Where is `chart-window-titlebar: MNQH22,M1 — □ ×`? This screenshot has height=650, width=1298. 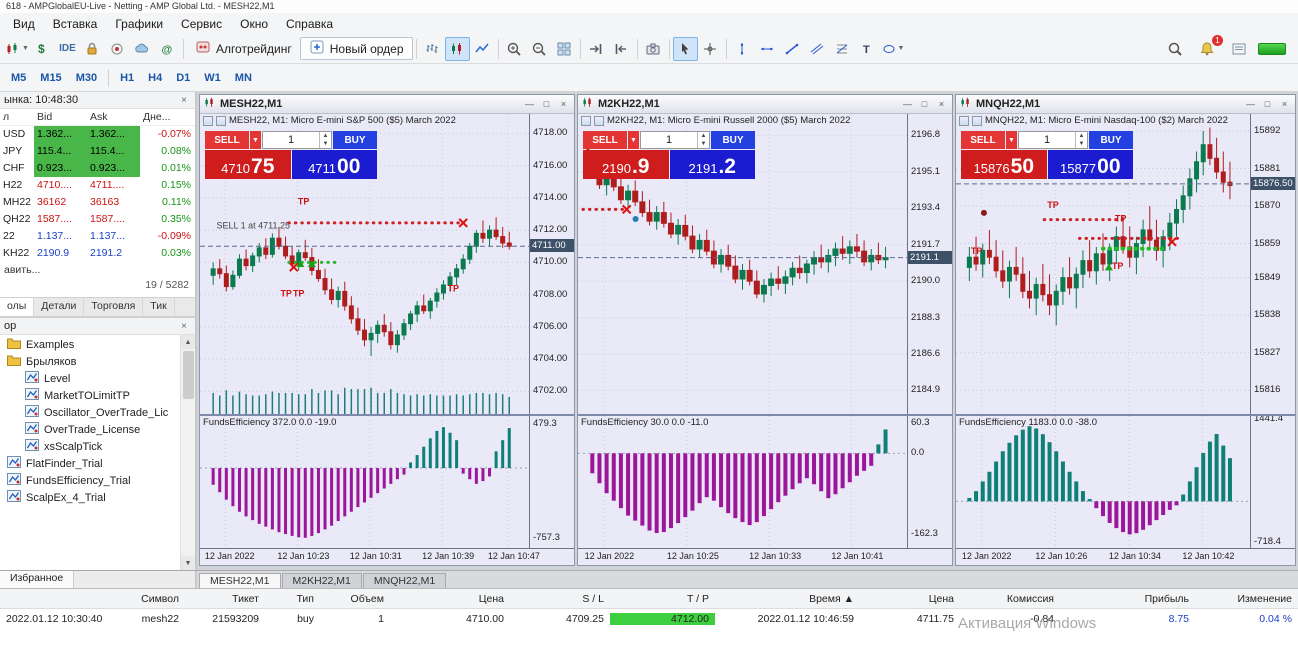 chart-window-titlebar: MNQH22,M1 — □ × is located at coordinates (1125, 104).